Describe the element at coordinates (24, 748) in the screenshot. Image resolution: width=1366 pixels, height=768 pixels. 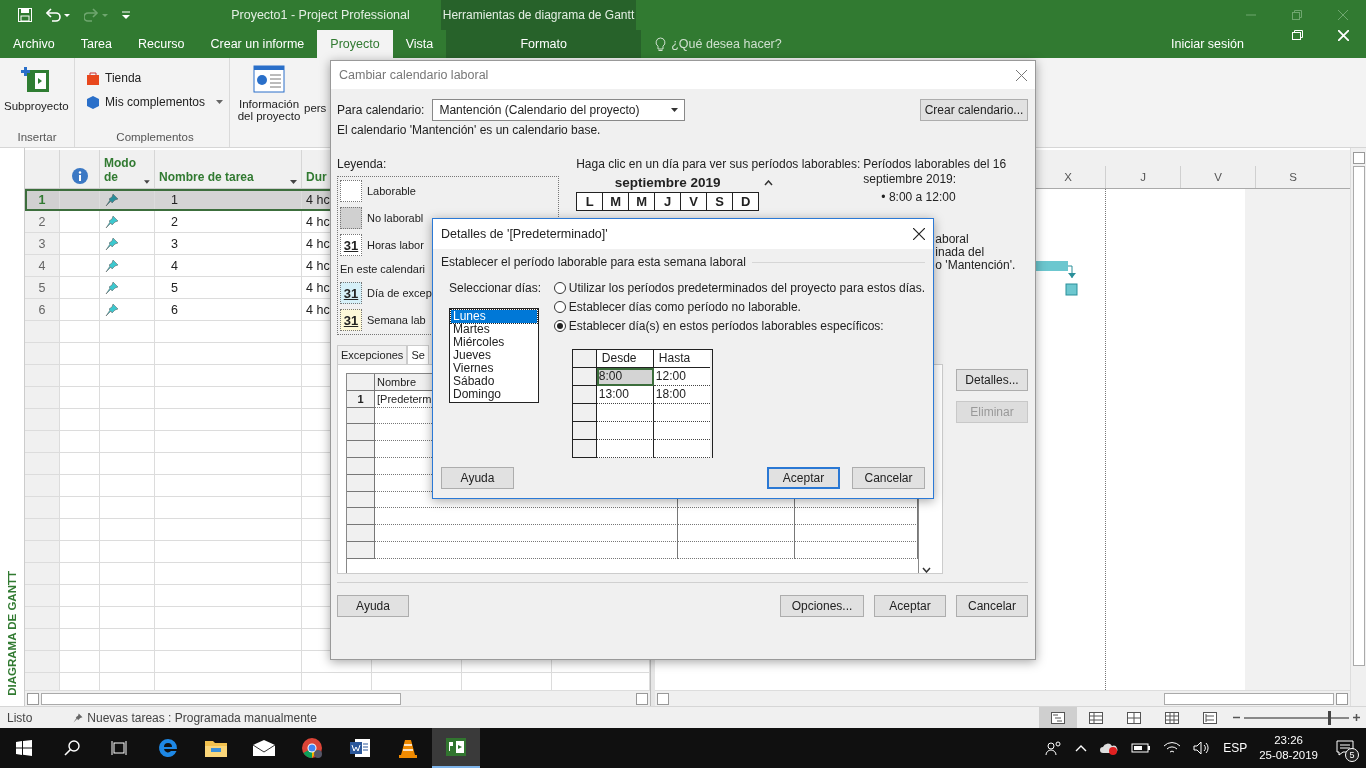
I see `windows-logo-icon` at that location.